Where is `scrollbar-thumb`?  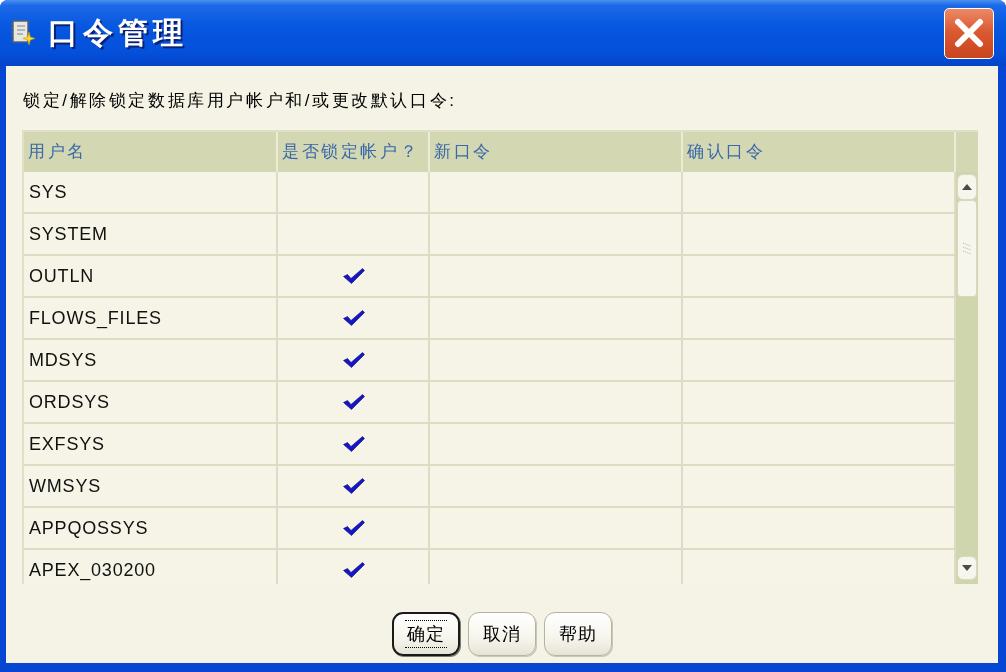
scrollbar-thumb is located at coordinates (967, 248).